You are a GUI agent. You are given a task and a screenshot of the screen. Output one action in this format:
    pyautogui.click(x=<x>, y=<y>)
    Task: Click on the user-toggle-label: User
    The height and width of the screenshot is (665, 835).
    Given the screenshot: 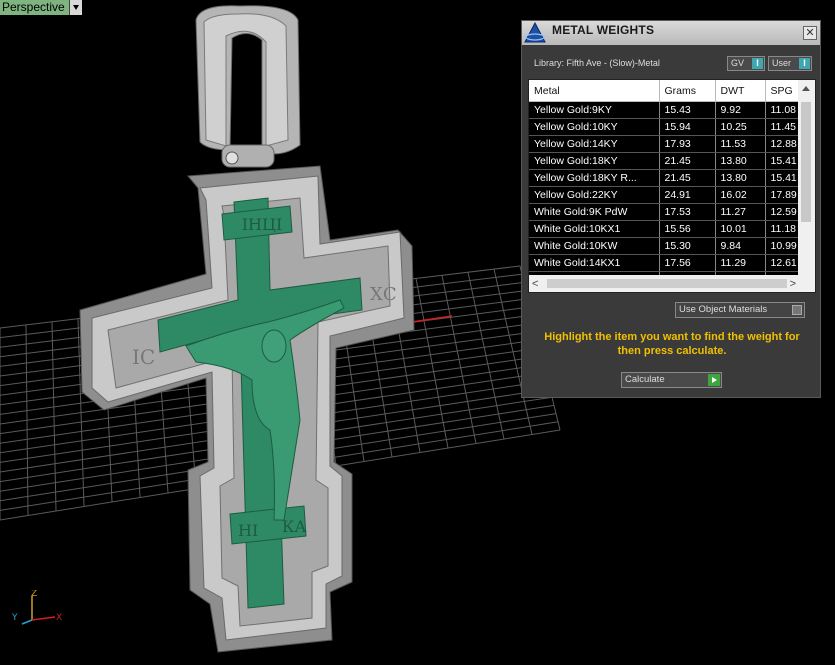 What is the action you would take?
    pyautogui.click(x=782, y=63)
    